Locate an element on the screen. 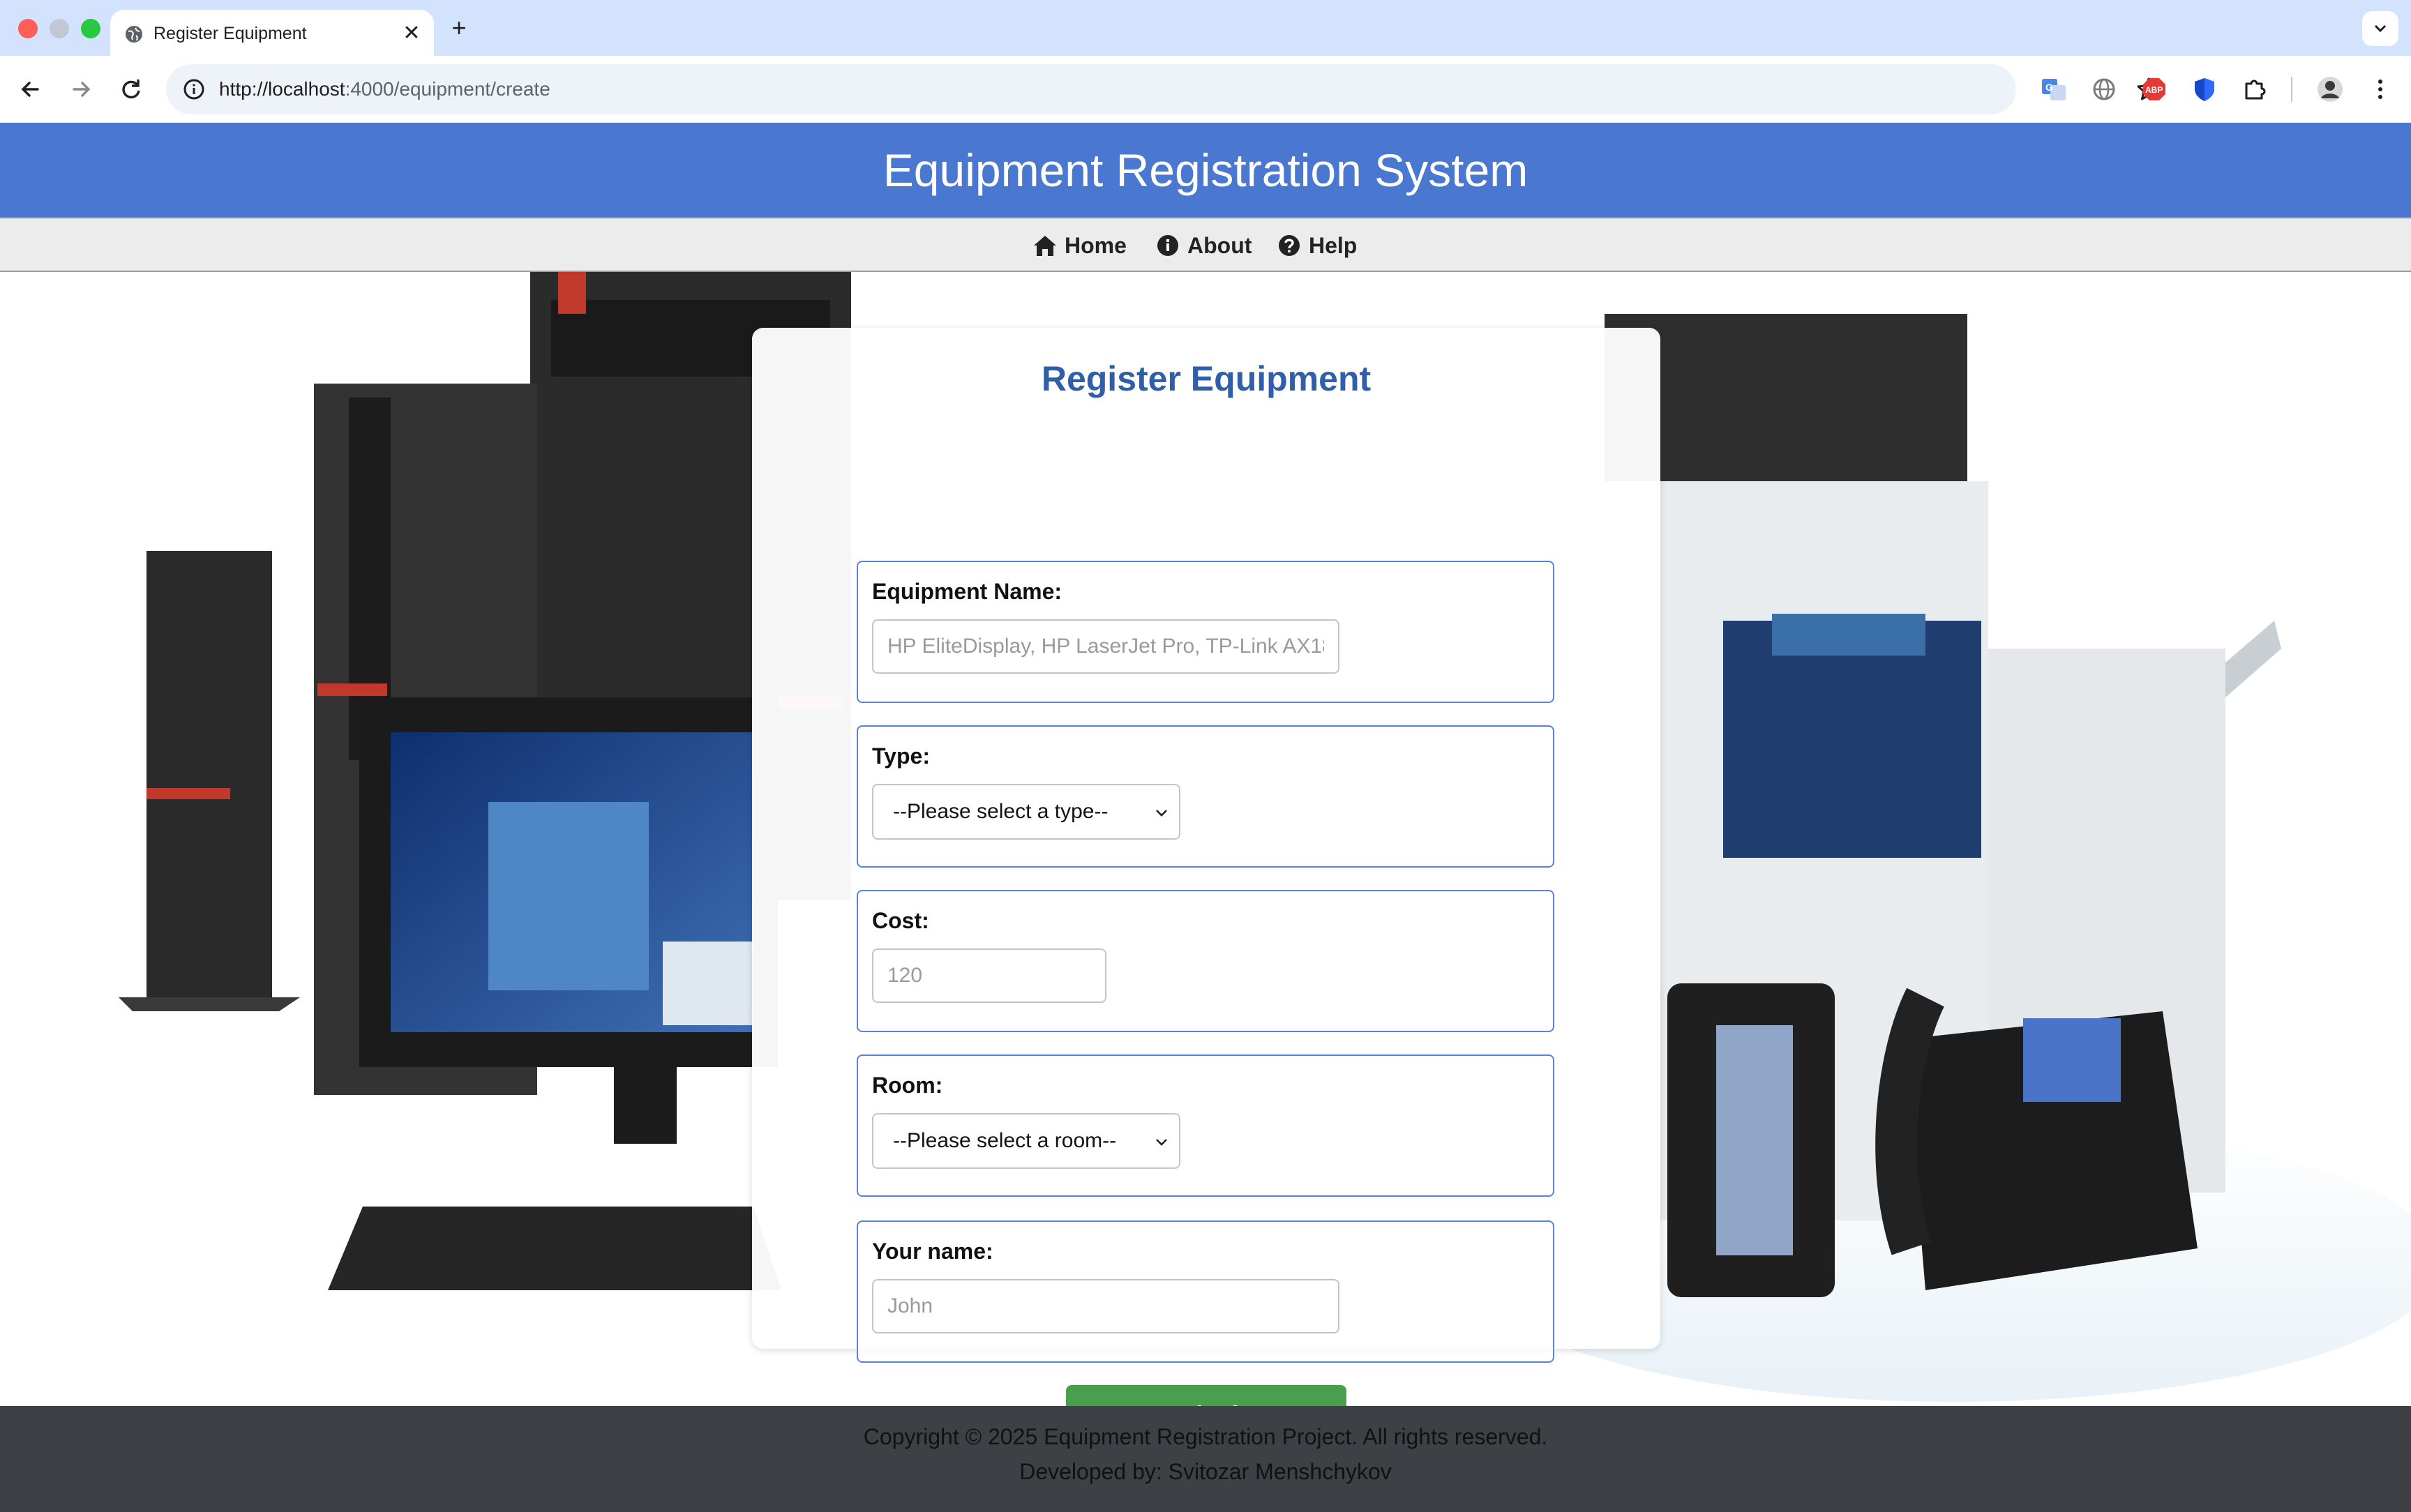 This screenshot has height=1512, width=2411. type-select: --Please select a type-- is located at coordinates (1026, 812).